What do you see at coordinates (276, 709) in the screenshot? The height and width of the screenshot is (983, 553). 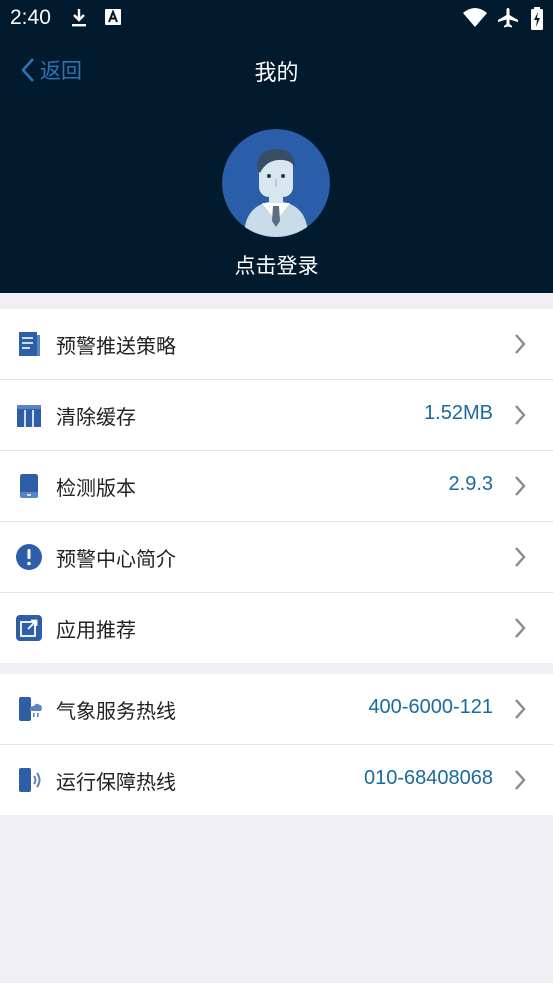 I see `hotline-weather-service: 气象服务热线 400-6000-121` at bounding box center [276, 709].